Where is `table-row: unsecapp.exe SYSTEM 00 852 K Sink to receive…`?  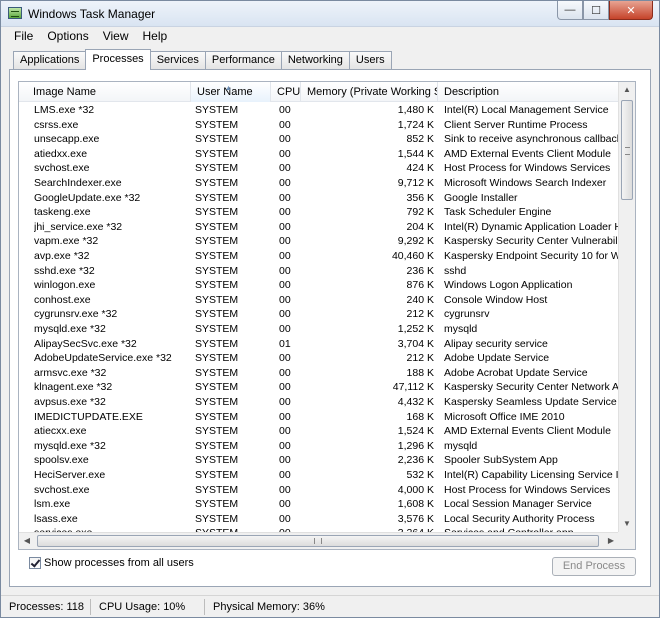 table-row: unsecapp.exe SYSTEM 00 852 K Sink to receive… is located at coordinates (319, 139).